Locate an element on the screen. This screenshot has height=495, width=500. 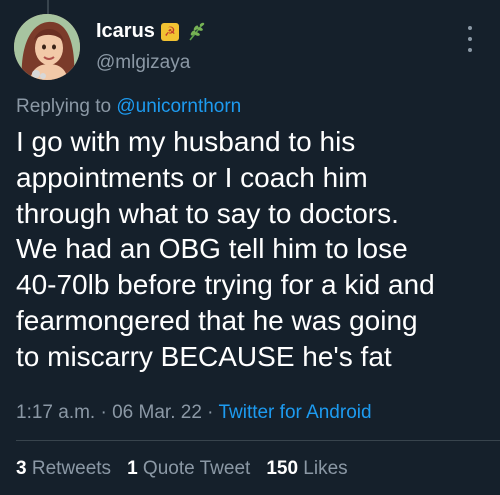
avatar-illustration is located at coordinates (47, 47).